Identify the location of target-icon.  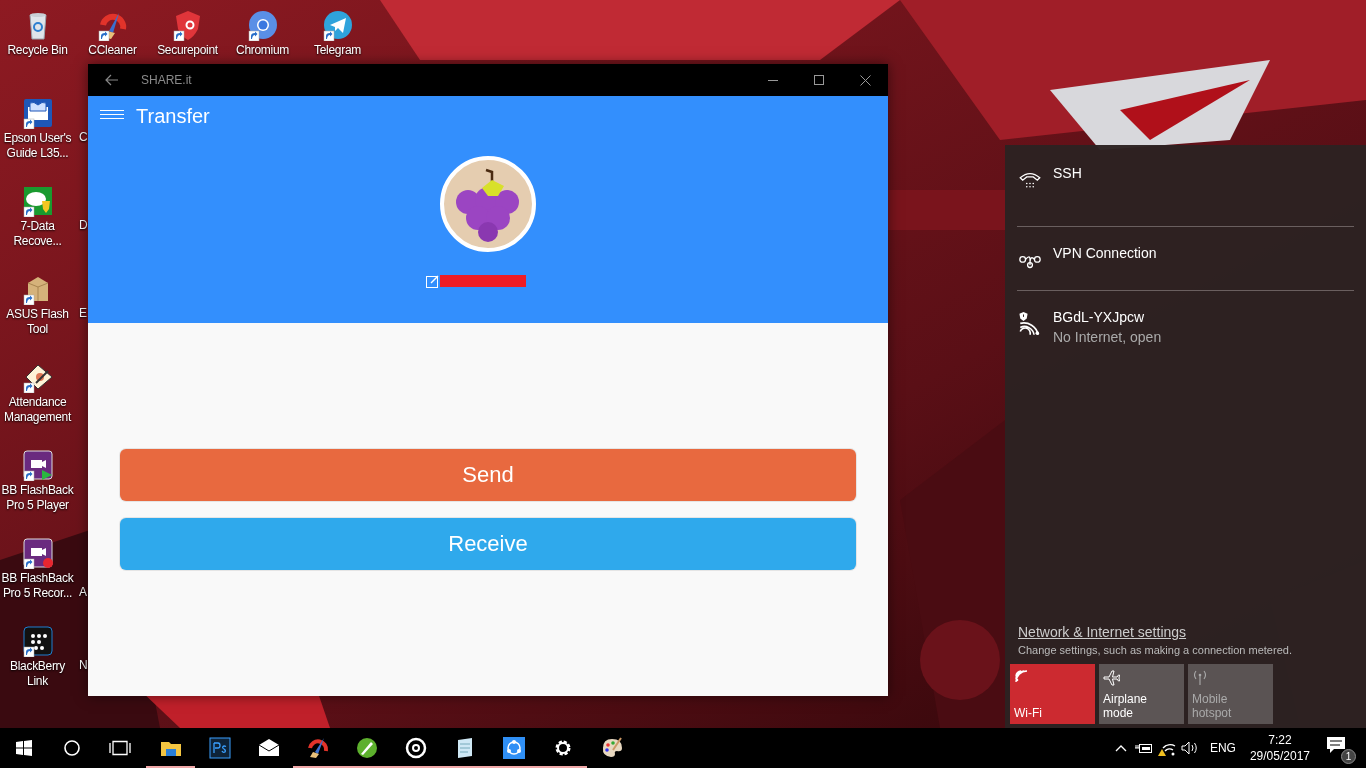
(415, 748).